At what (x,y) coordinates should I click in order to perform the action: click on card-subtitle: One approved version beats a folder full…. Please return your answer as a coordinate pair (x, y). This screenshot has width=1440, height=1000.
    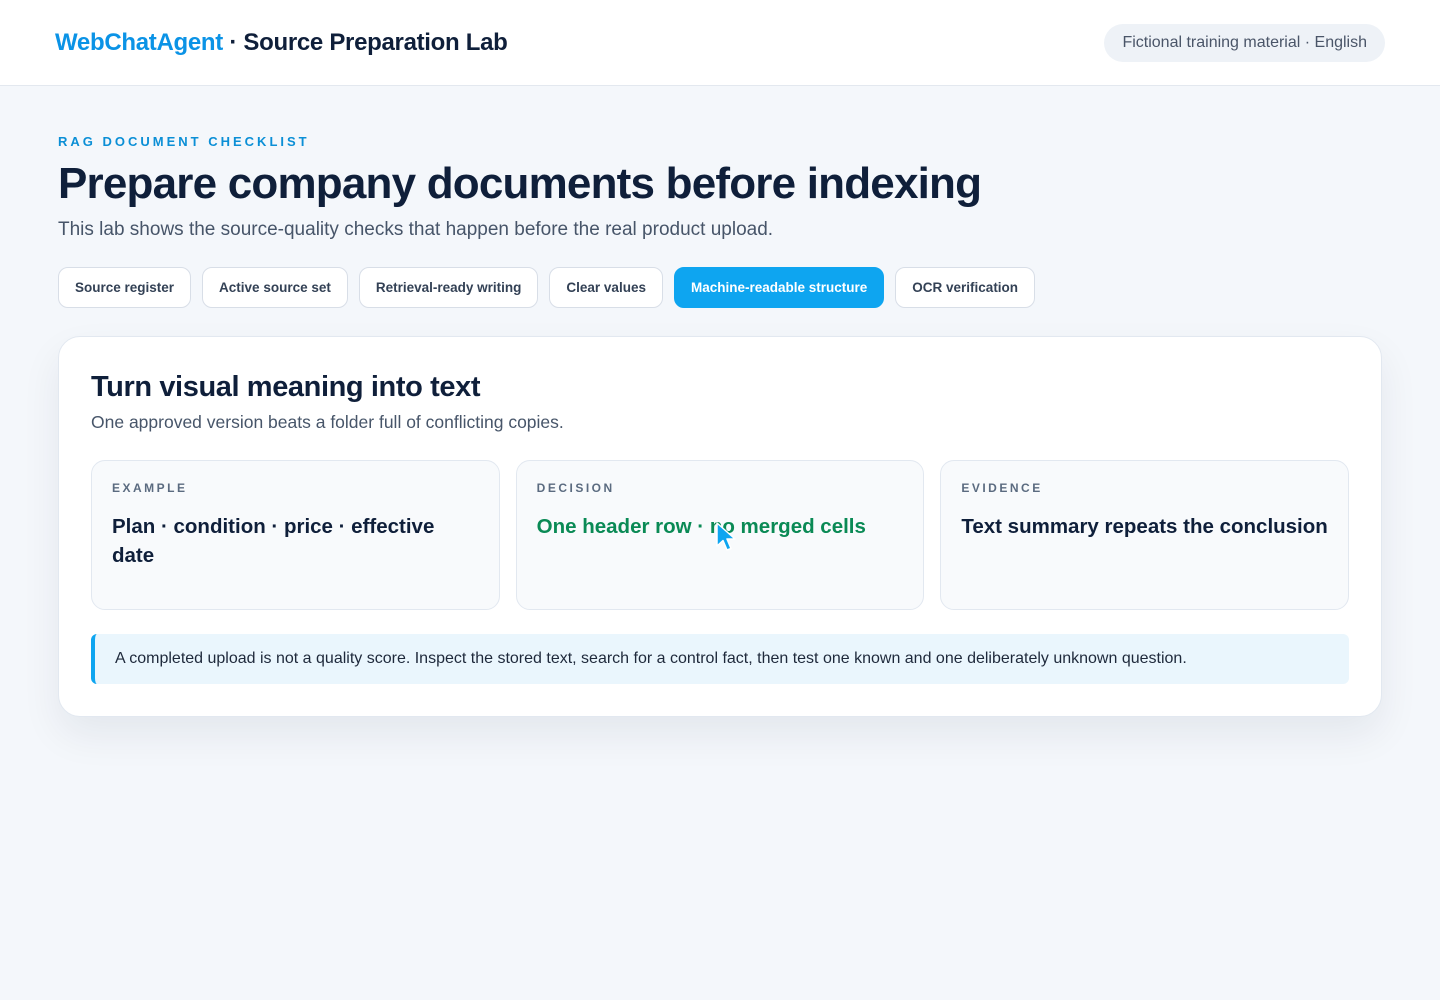
    Looking at the image, I should click on (327, 422).